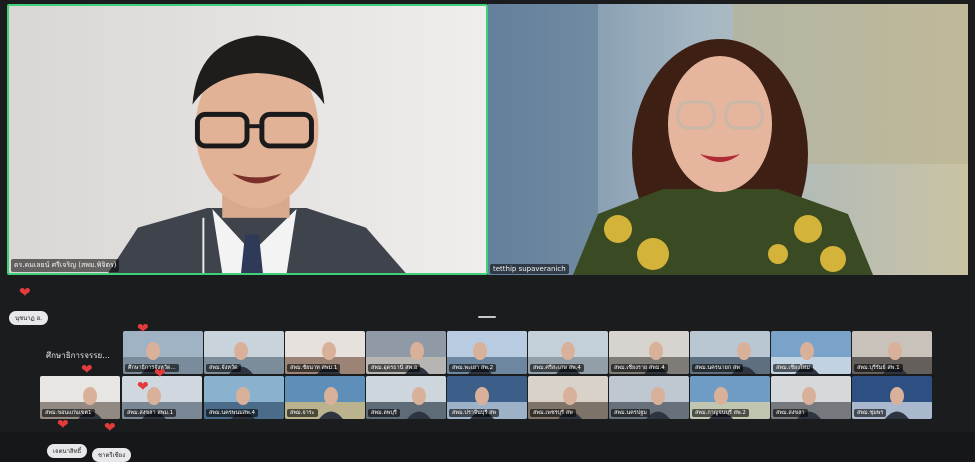 Image resolution: width=975 pixels, height=462 pixels. Describe the element at coordinates (487, 317) in the screenshot. I see `drag-handle` at that location.